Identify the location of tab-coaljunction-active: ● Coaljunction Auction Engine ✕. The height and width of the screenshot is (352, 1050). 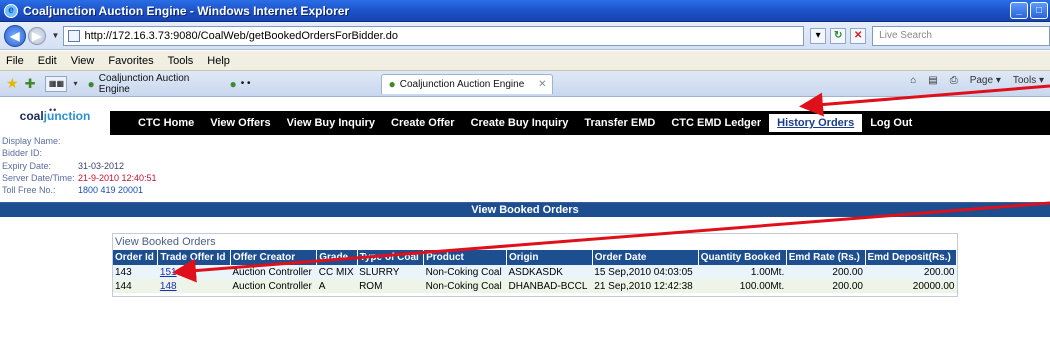
(467, 83).